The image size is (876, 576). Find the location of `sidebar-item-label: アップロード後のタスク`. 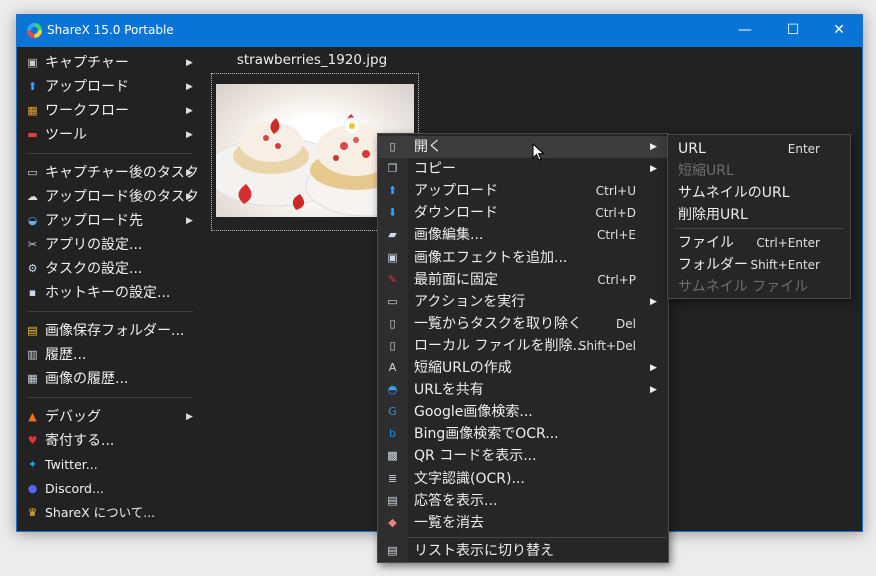

sidebar-item-label: アップロード後のタスク is located at coordinates (122, 197).